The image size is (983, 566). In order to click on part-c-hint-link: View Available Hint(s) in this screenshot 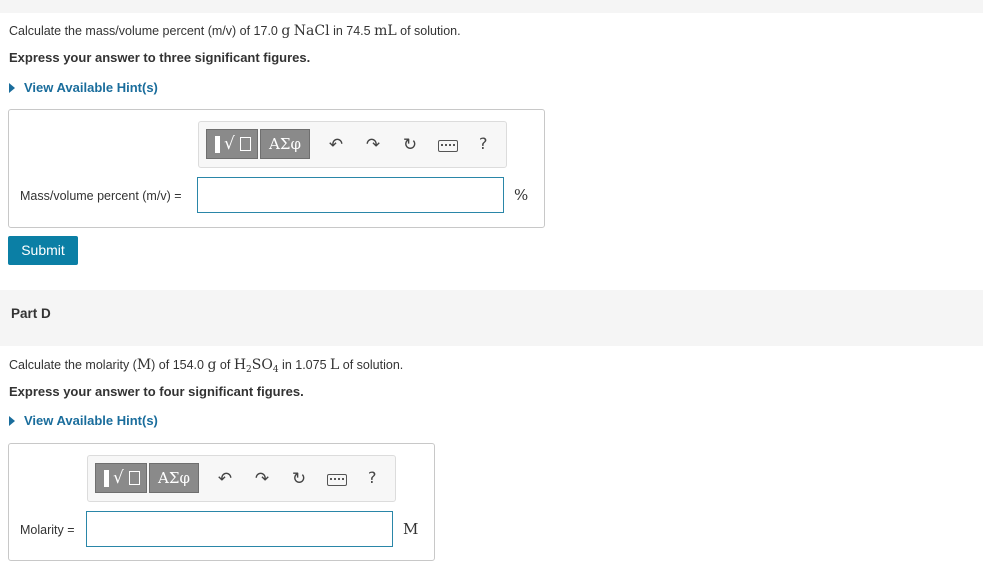, I will do `click(83, 87)`.